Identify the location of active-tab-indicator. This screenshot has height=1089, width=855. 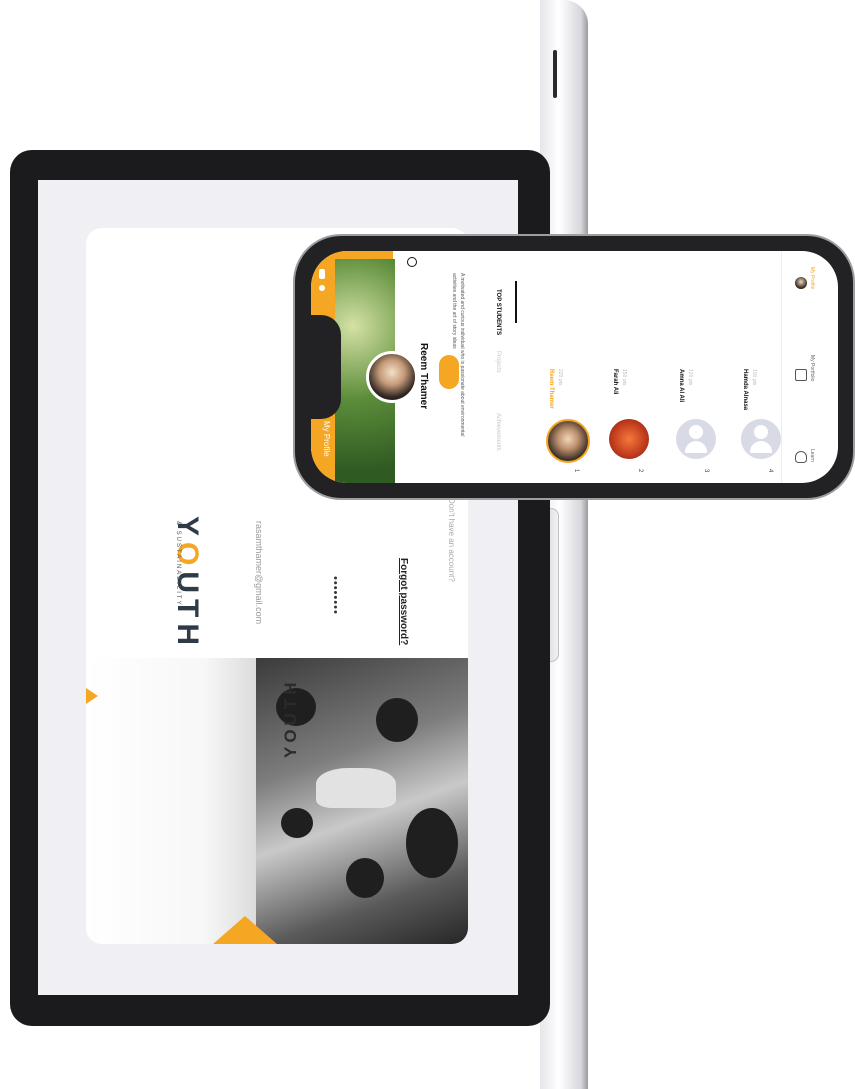
(516, 302).